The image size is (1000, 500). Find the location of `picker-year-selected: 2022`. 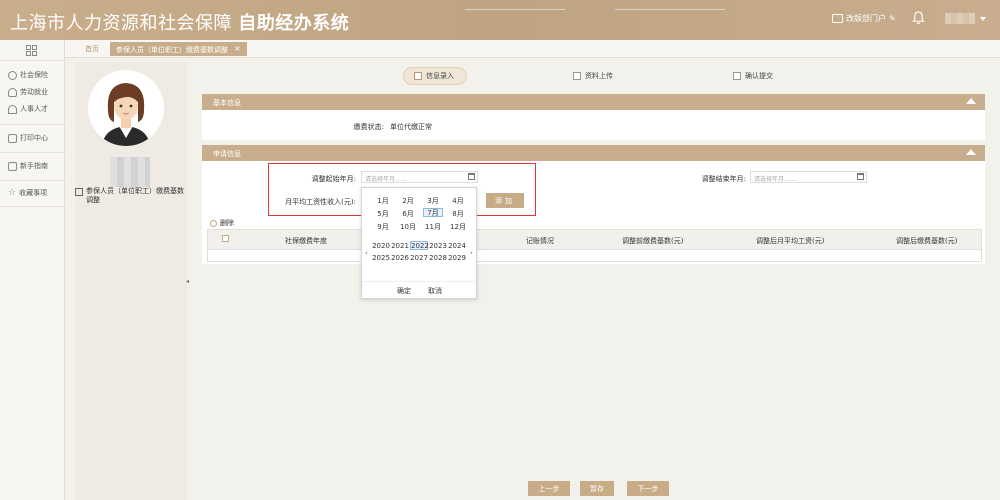

picker-year-selected: 2022 is located at coordinates (419, 245).